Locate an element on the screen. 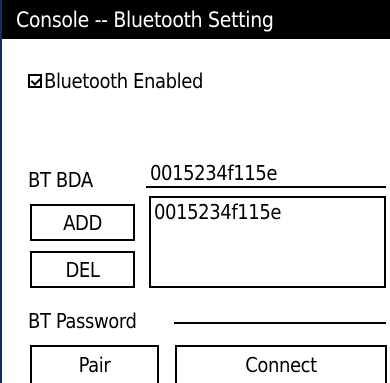 The height and width of the screenshot is (383, 390). bt-bda-field: 0015234f115e is located at coordinates (213, 173).